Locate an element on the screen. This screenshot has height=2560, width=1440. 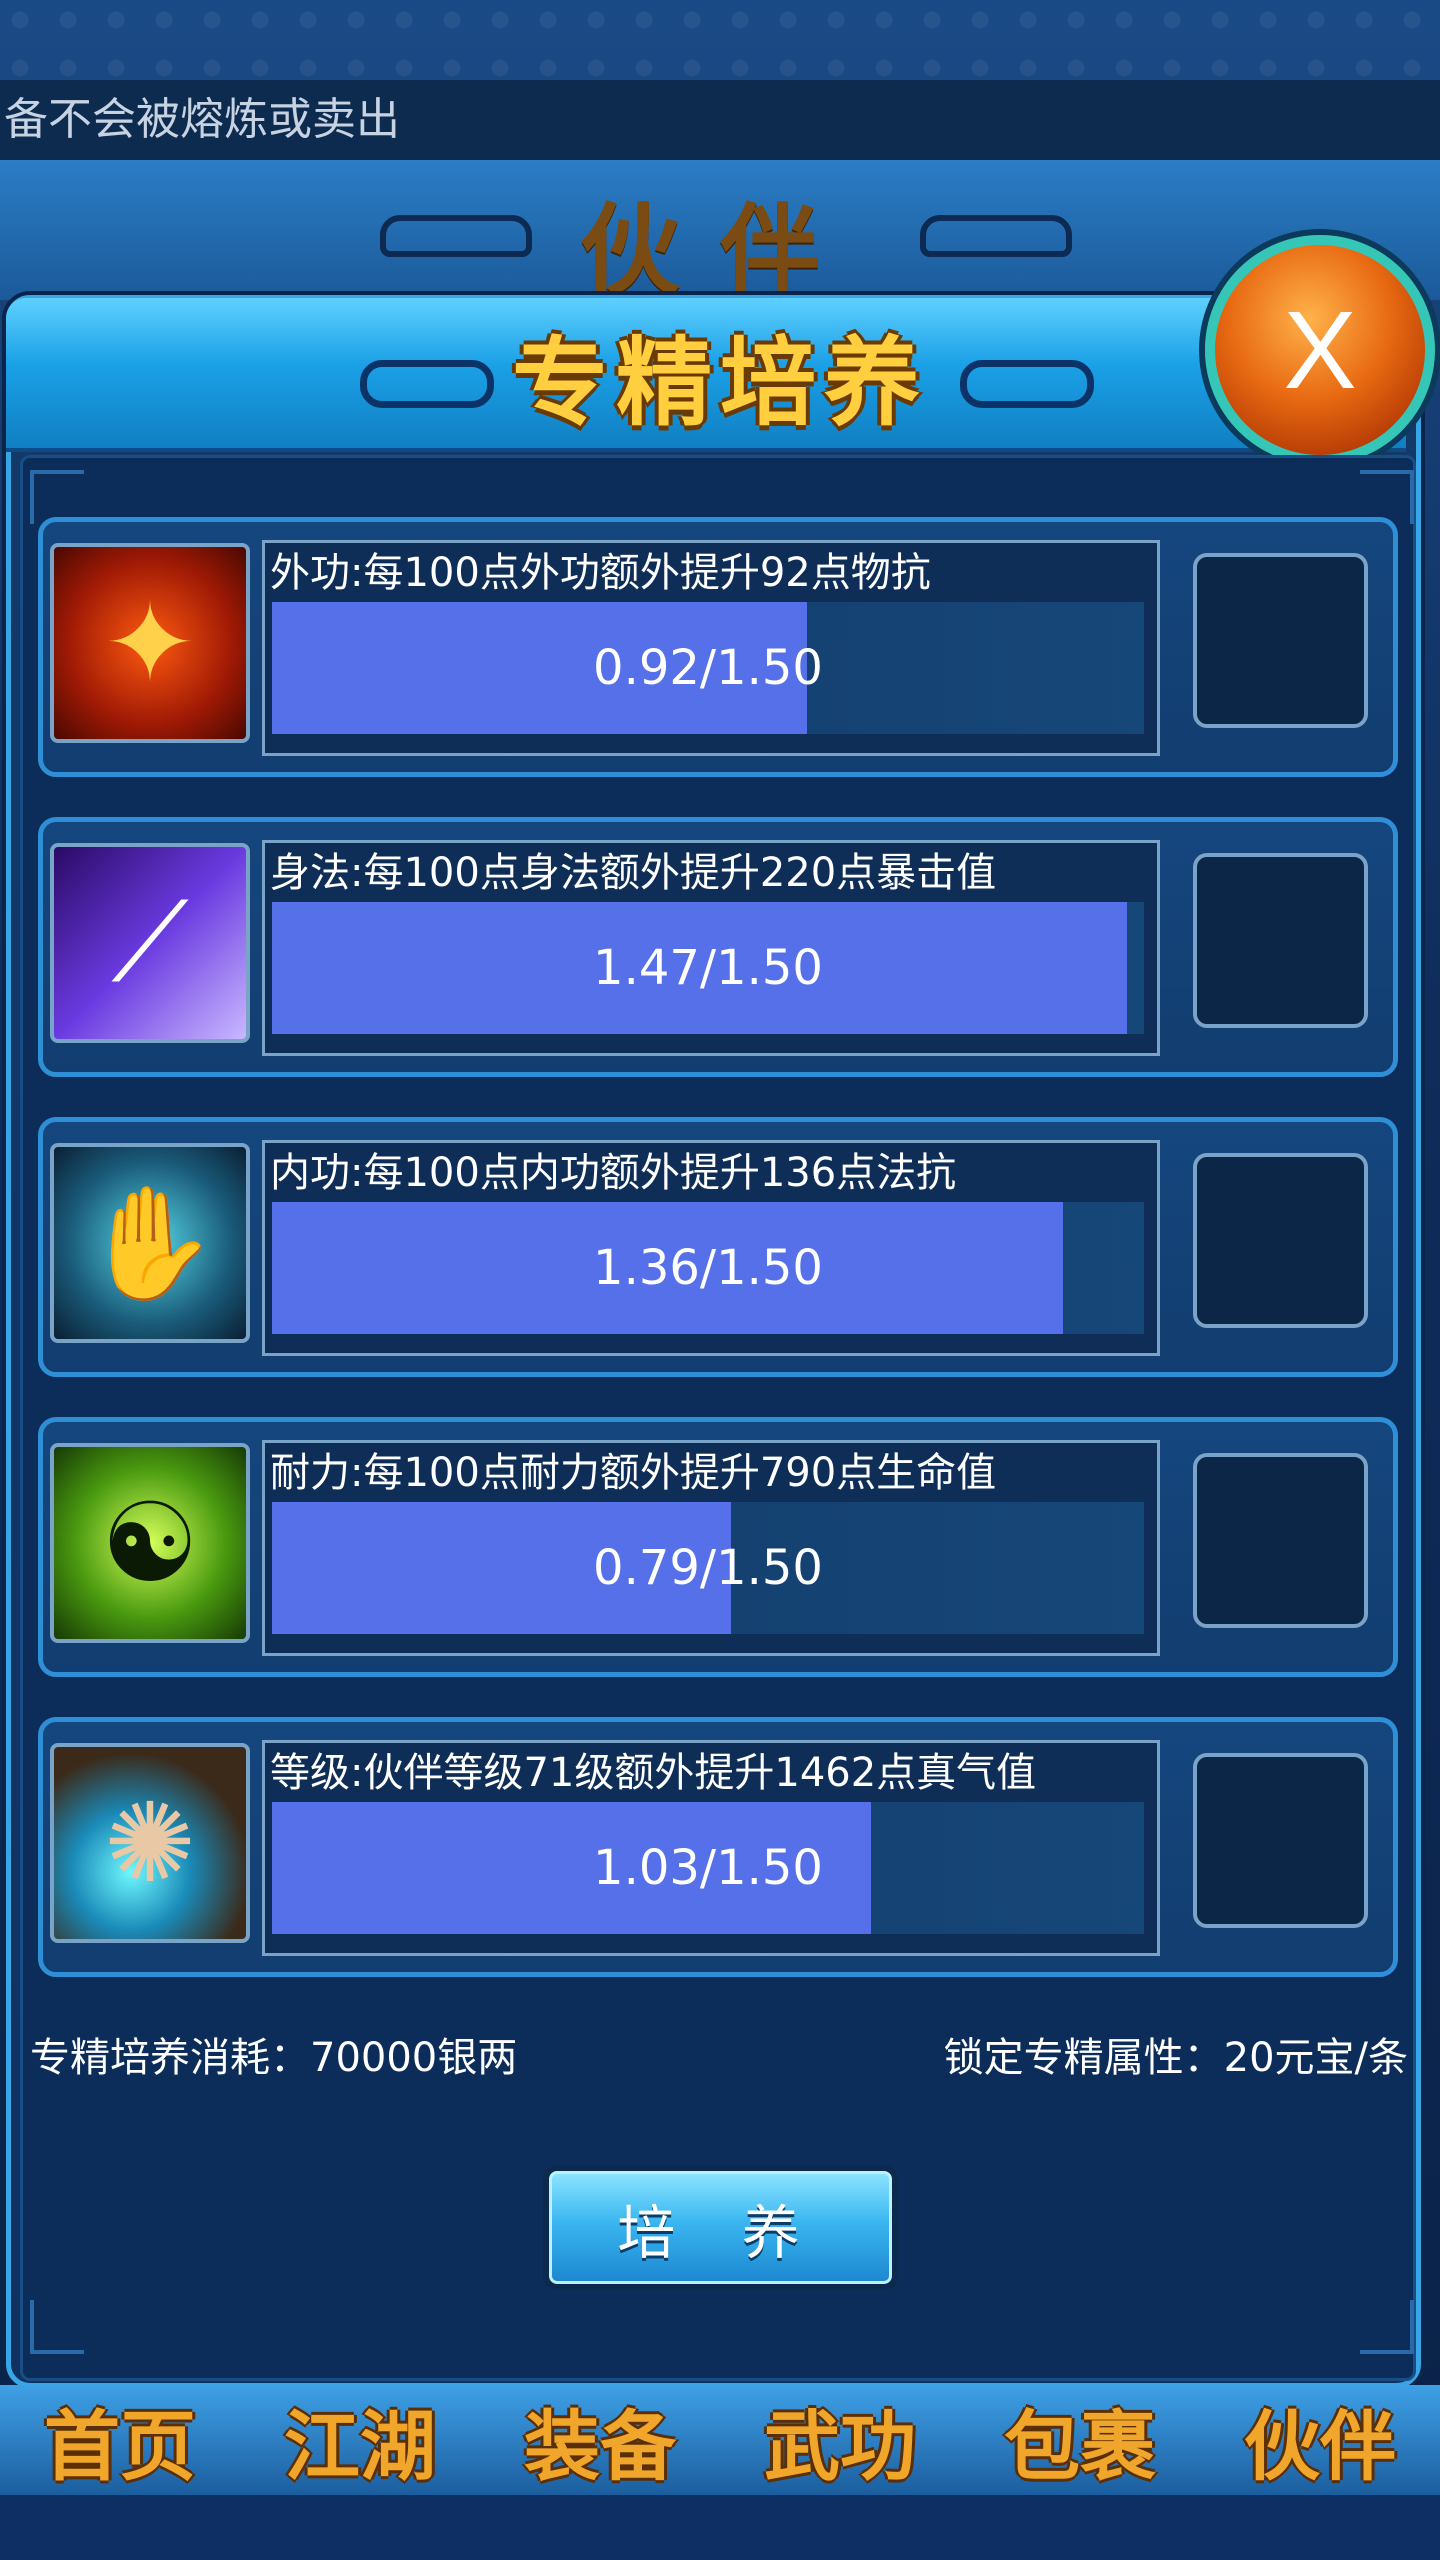
progress-text: 0.92/1.50 is located at coordinates (708, 668).